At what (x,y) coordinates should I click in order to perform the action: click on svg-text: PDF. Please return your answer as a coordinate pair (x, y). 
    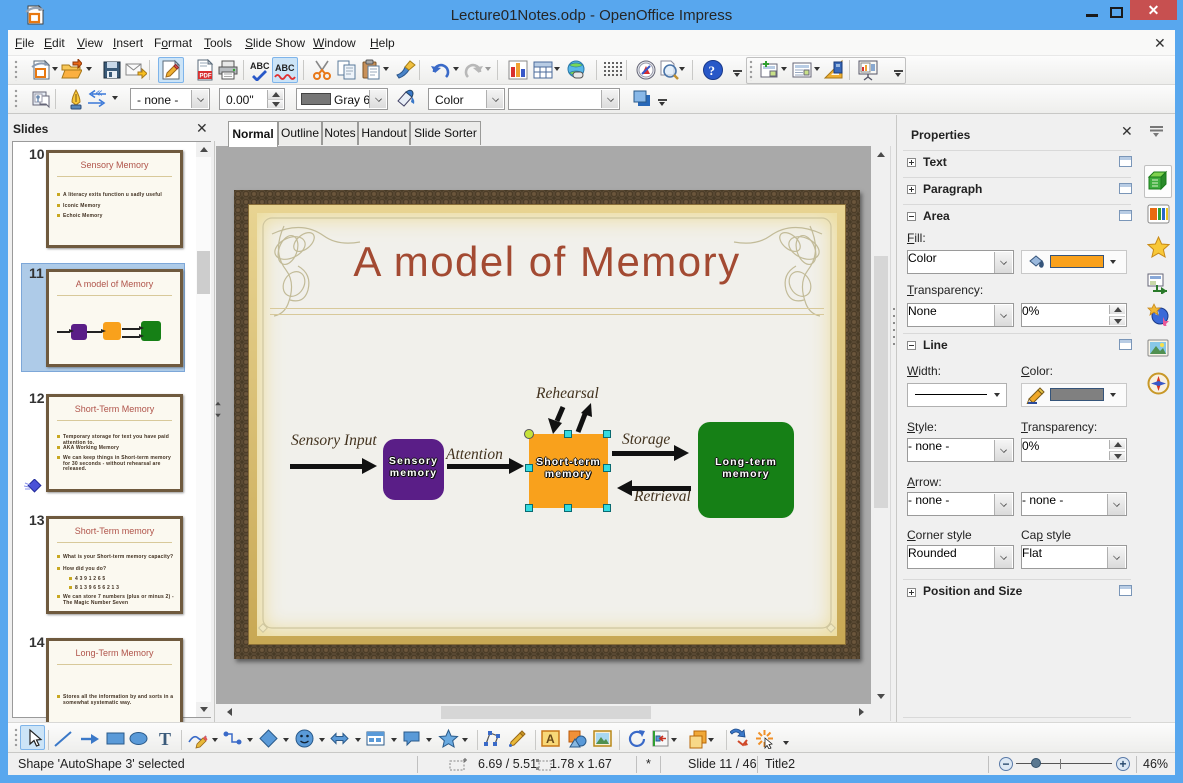
    Looking at the image, I should click on (206, 77).